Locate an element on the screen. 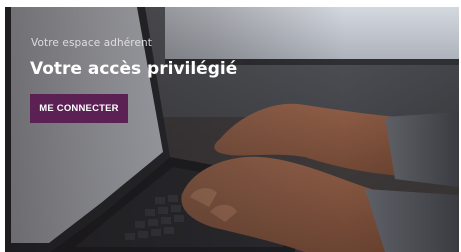  banner-title: Votre accès privilégié is located at coordinates (134, 69).